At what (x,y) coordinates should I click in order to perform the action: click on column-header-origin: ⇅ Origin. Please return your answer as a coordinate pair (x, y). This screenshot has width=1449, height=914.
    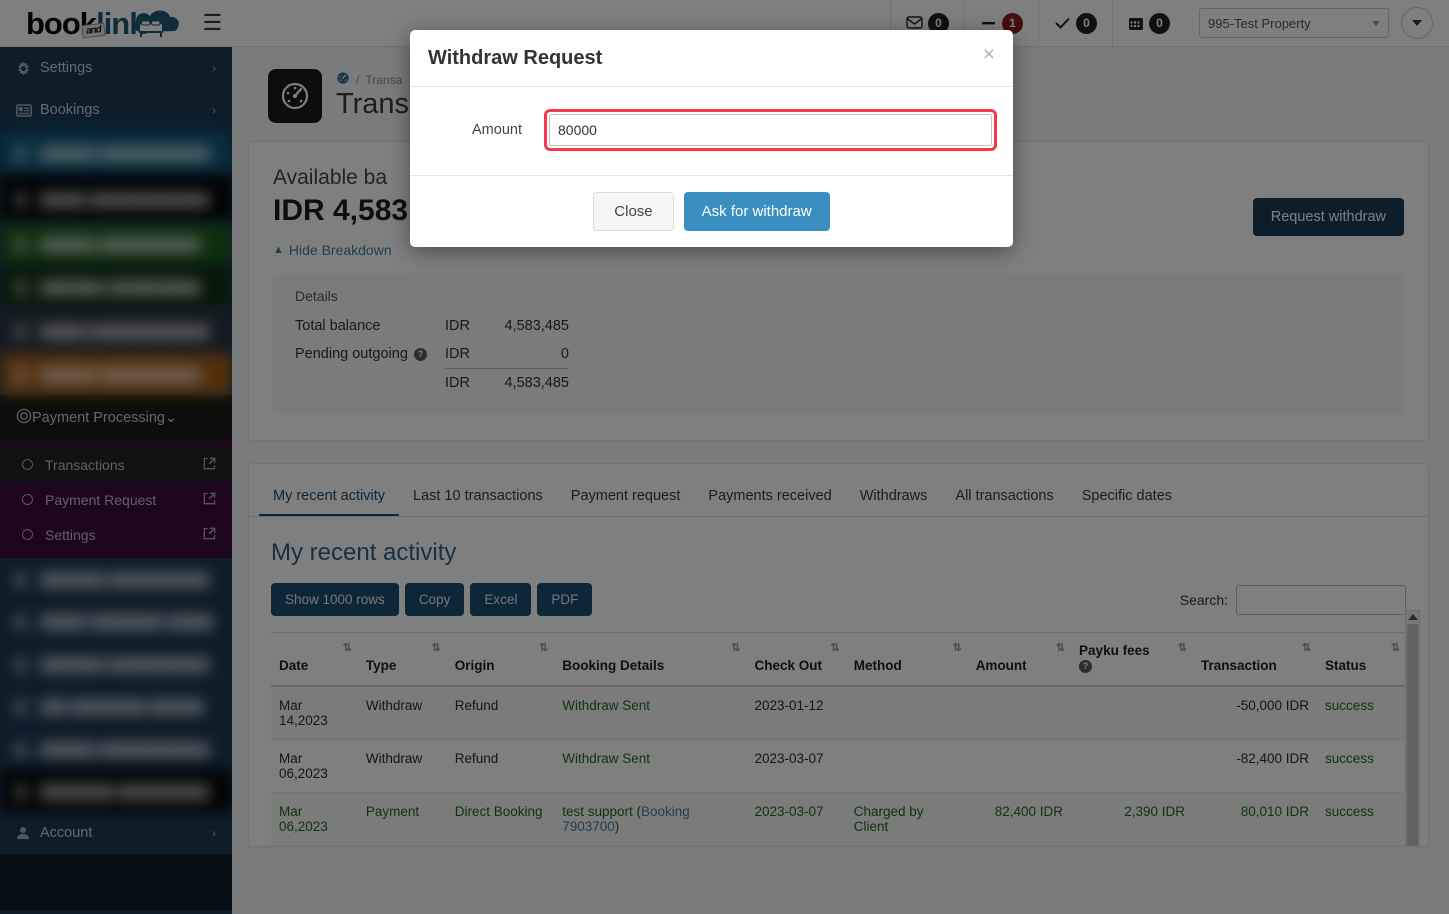
    Looking at the image, I should click on (500, 659).